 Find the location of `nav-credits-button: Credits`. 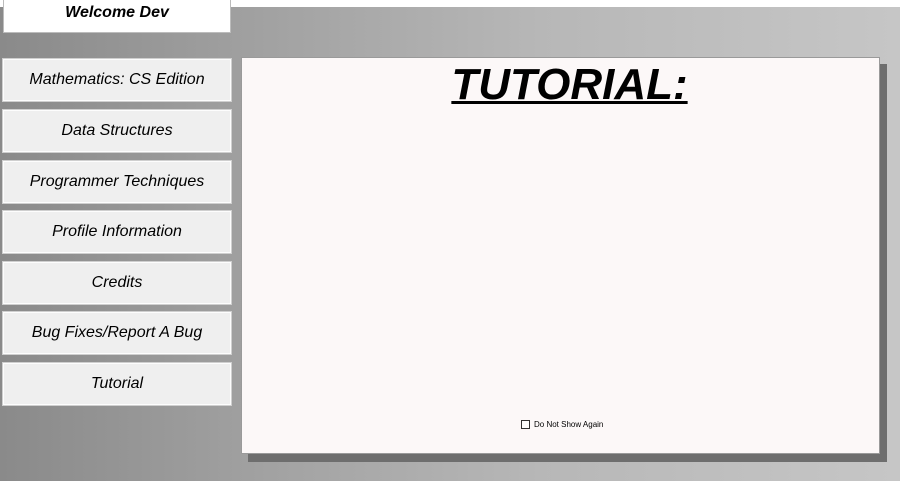

nav-credits-button: Credits is located at coordinates (117, 283).